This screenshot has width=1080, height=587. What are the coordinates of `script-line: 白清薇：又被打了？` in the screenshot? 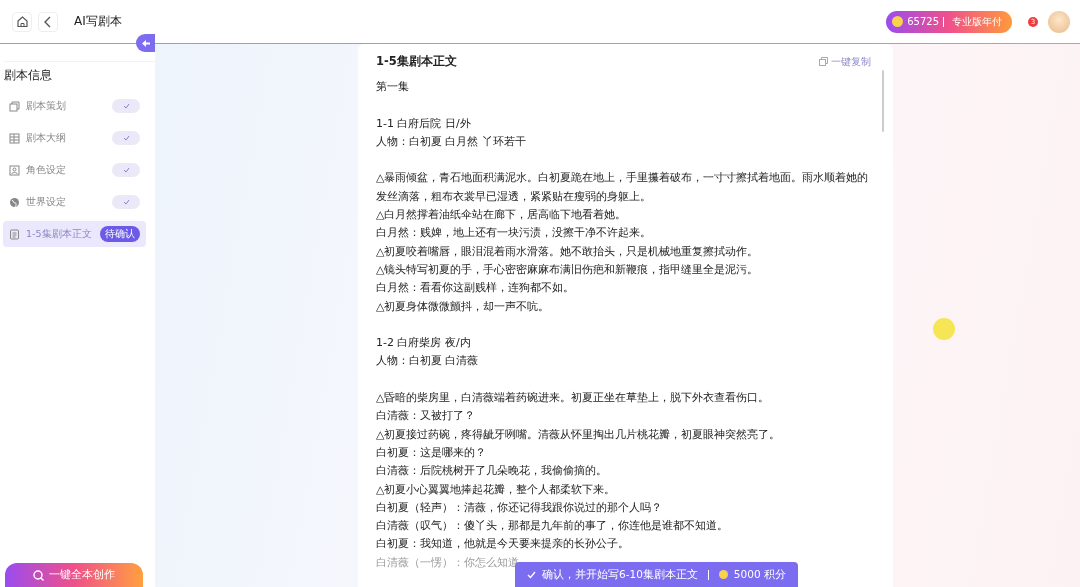 It's located at (426, 416).